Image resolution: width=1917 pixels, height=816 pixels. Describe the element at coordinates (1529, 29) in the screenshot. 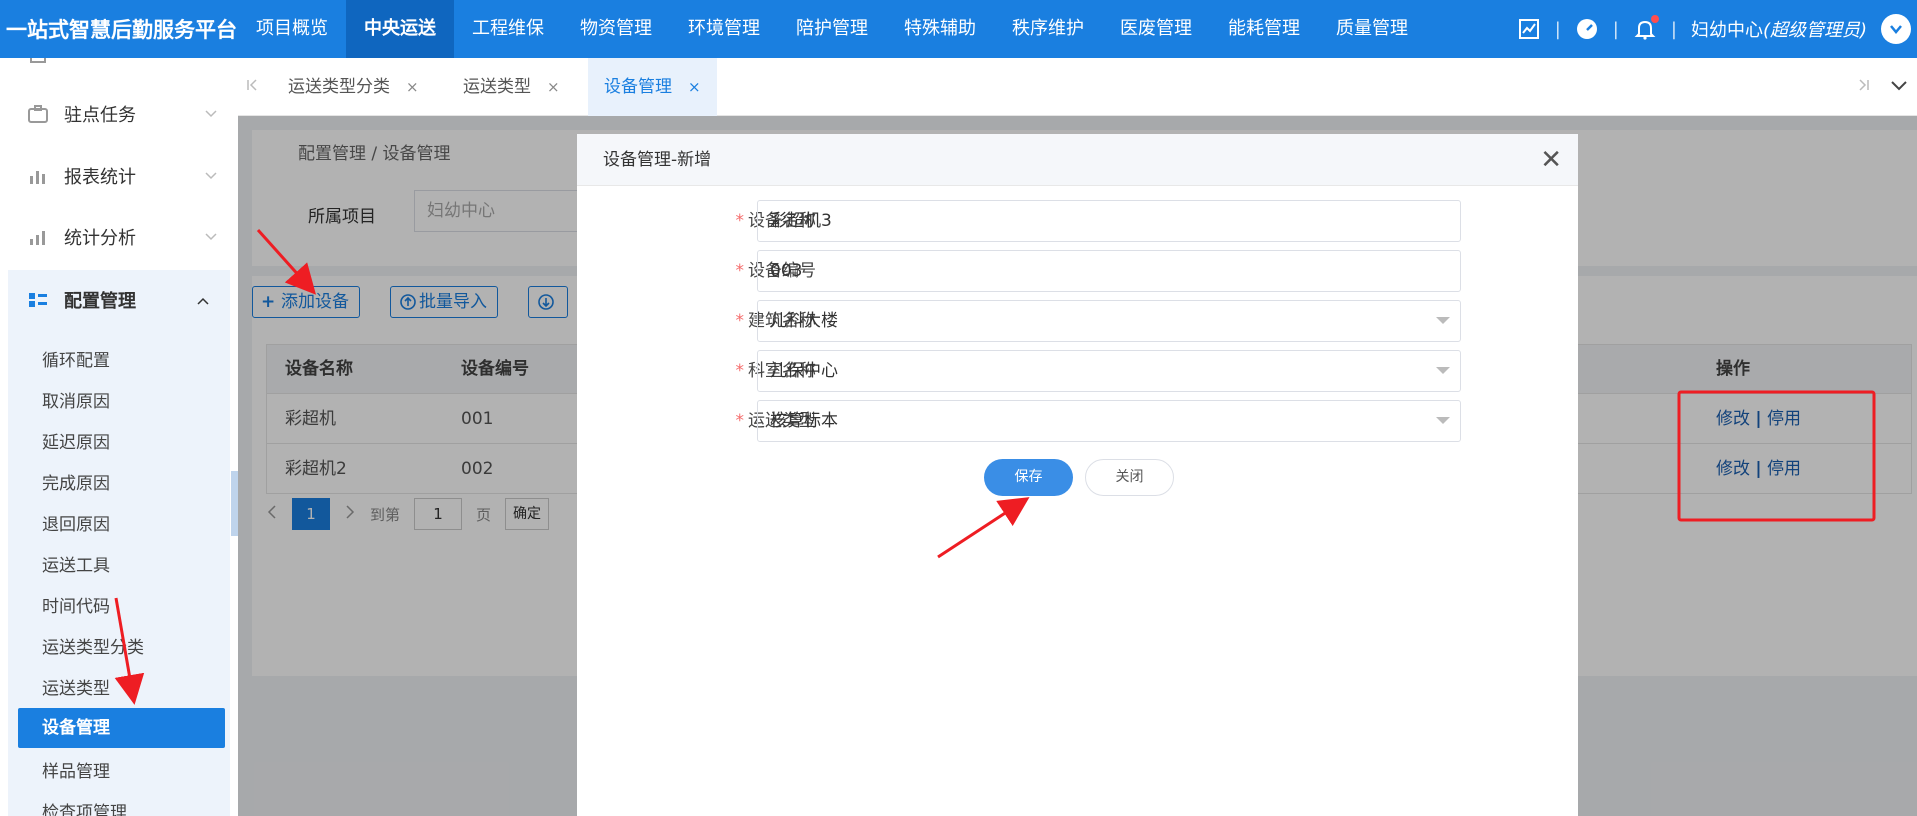

I see `trend-chart-icon` at that location.